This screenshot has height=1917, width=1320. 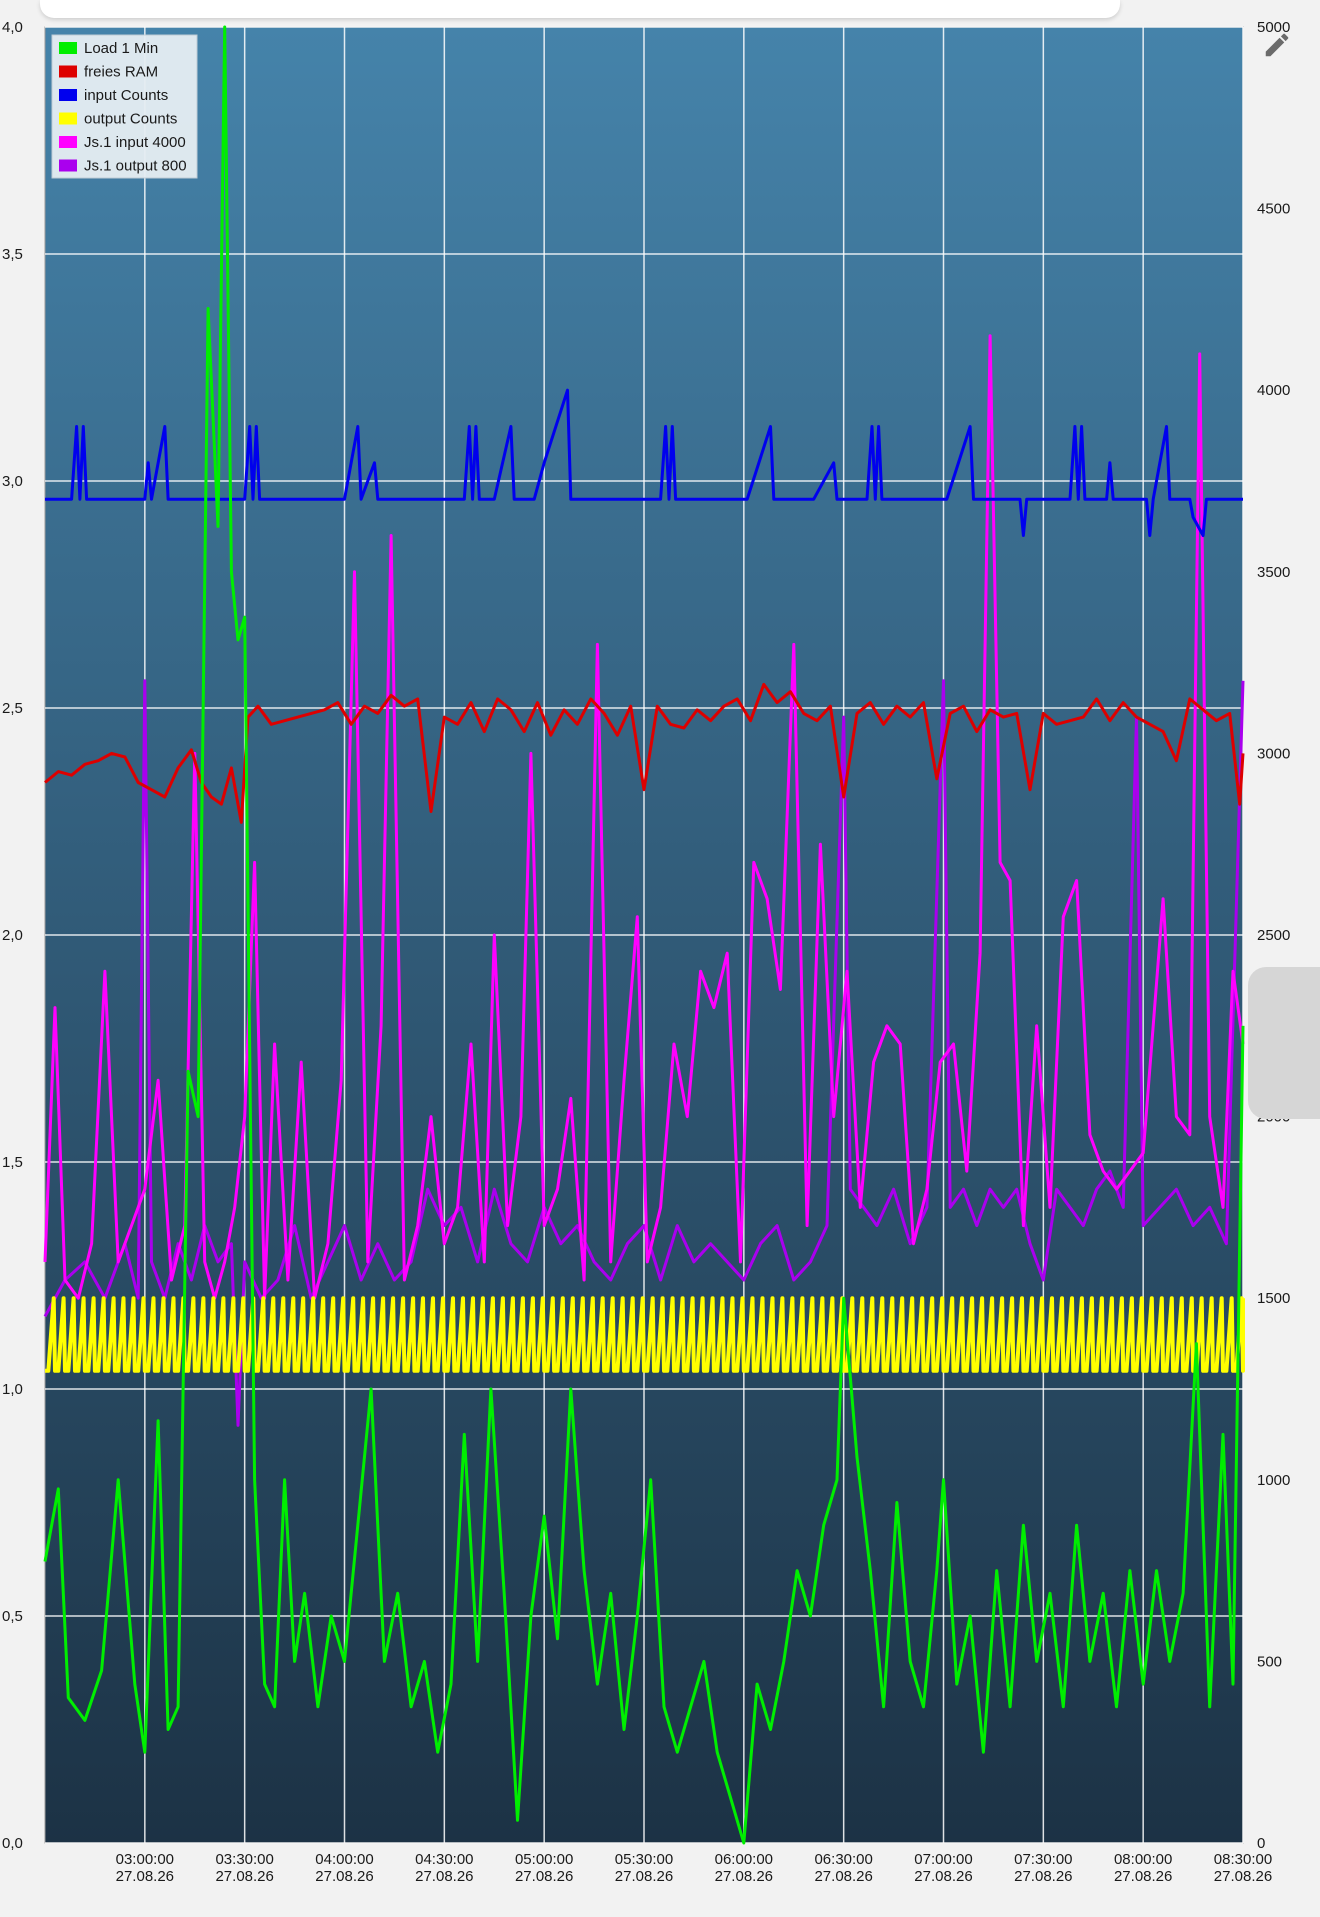 I want to click on y-right-tick-label: 1000, so click(x=1273, y=1480).